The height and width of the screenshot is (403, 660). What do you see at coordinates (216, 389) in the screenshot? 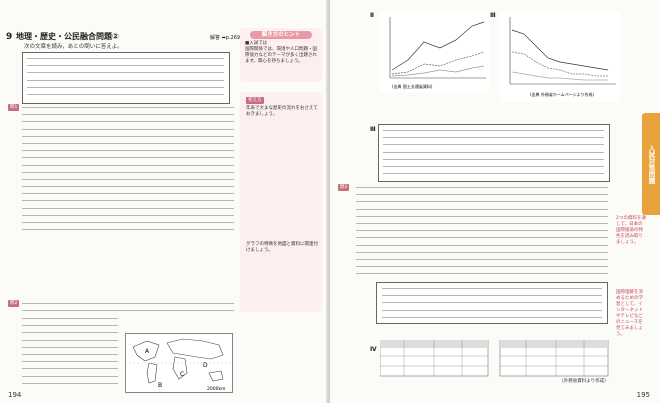
I see `map-scale: 2000km` at bounding box center [216, 389].